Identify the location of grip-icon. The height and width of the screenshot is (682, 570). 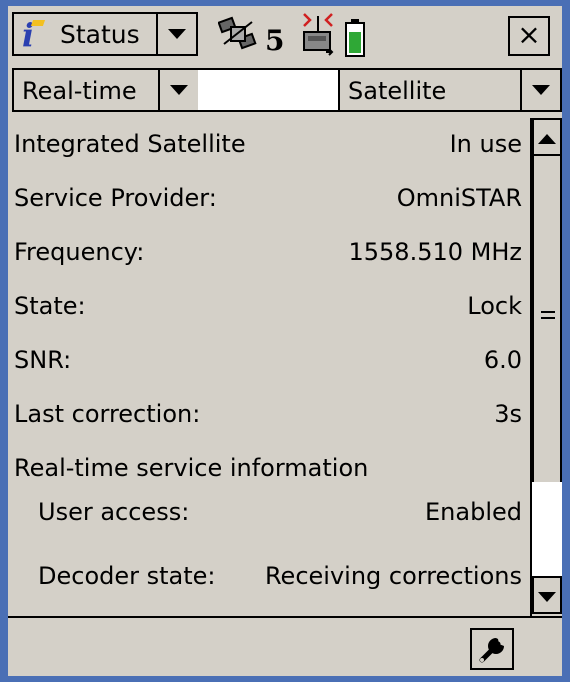
(548, 312).